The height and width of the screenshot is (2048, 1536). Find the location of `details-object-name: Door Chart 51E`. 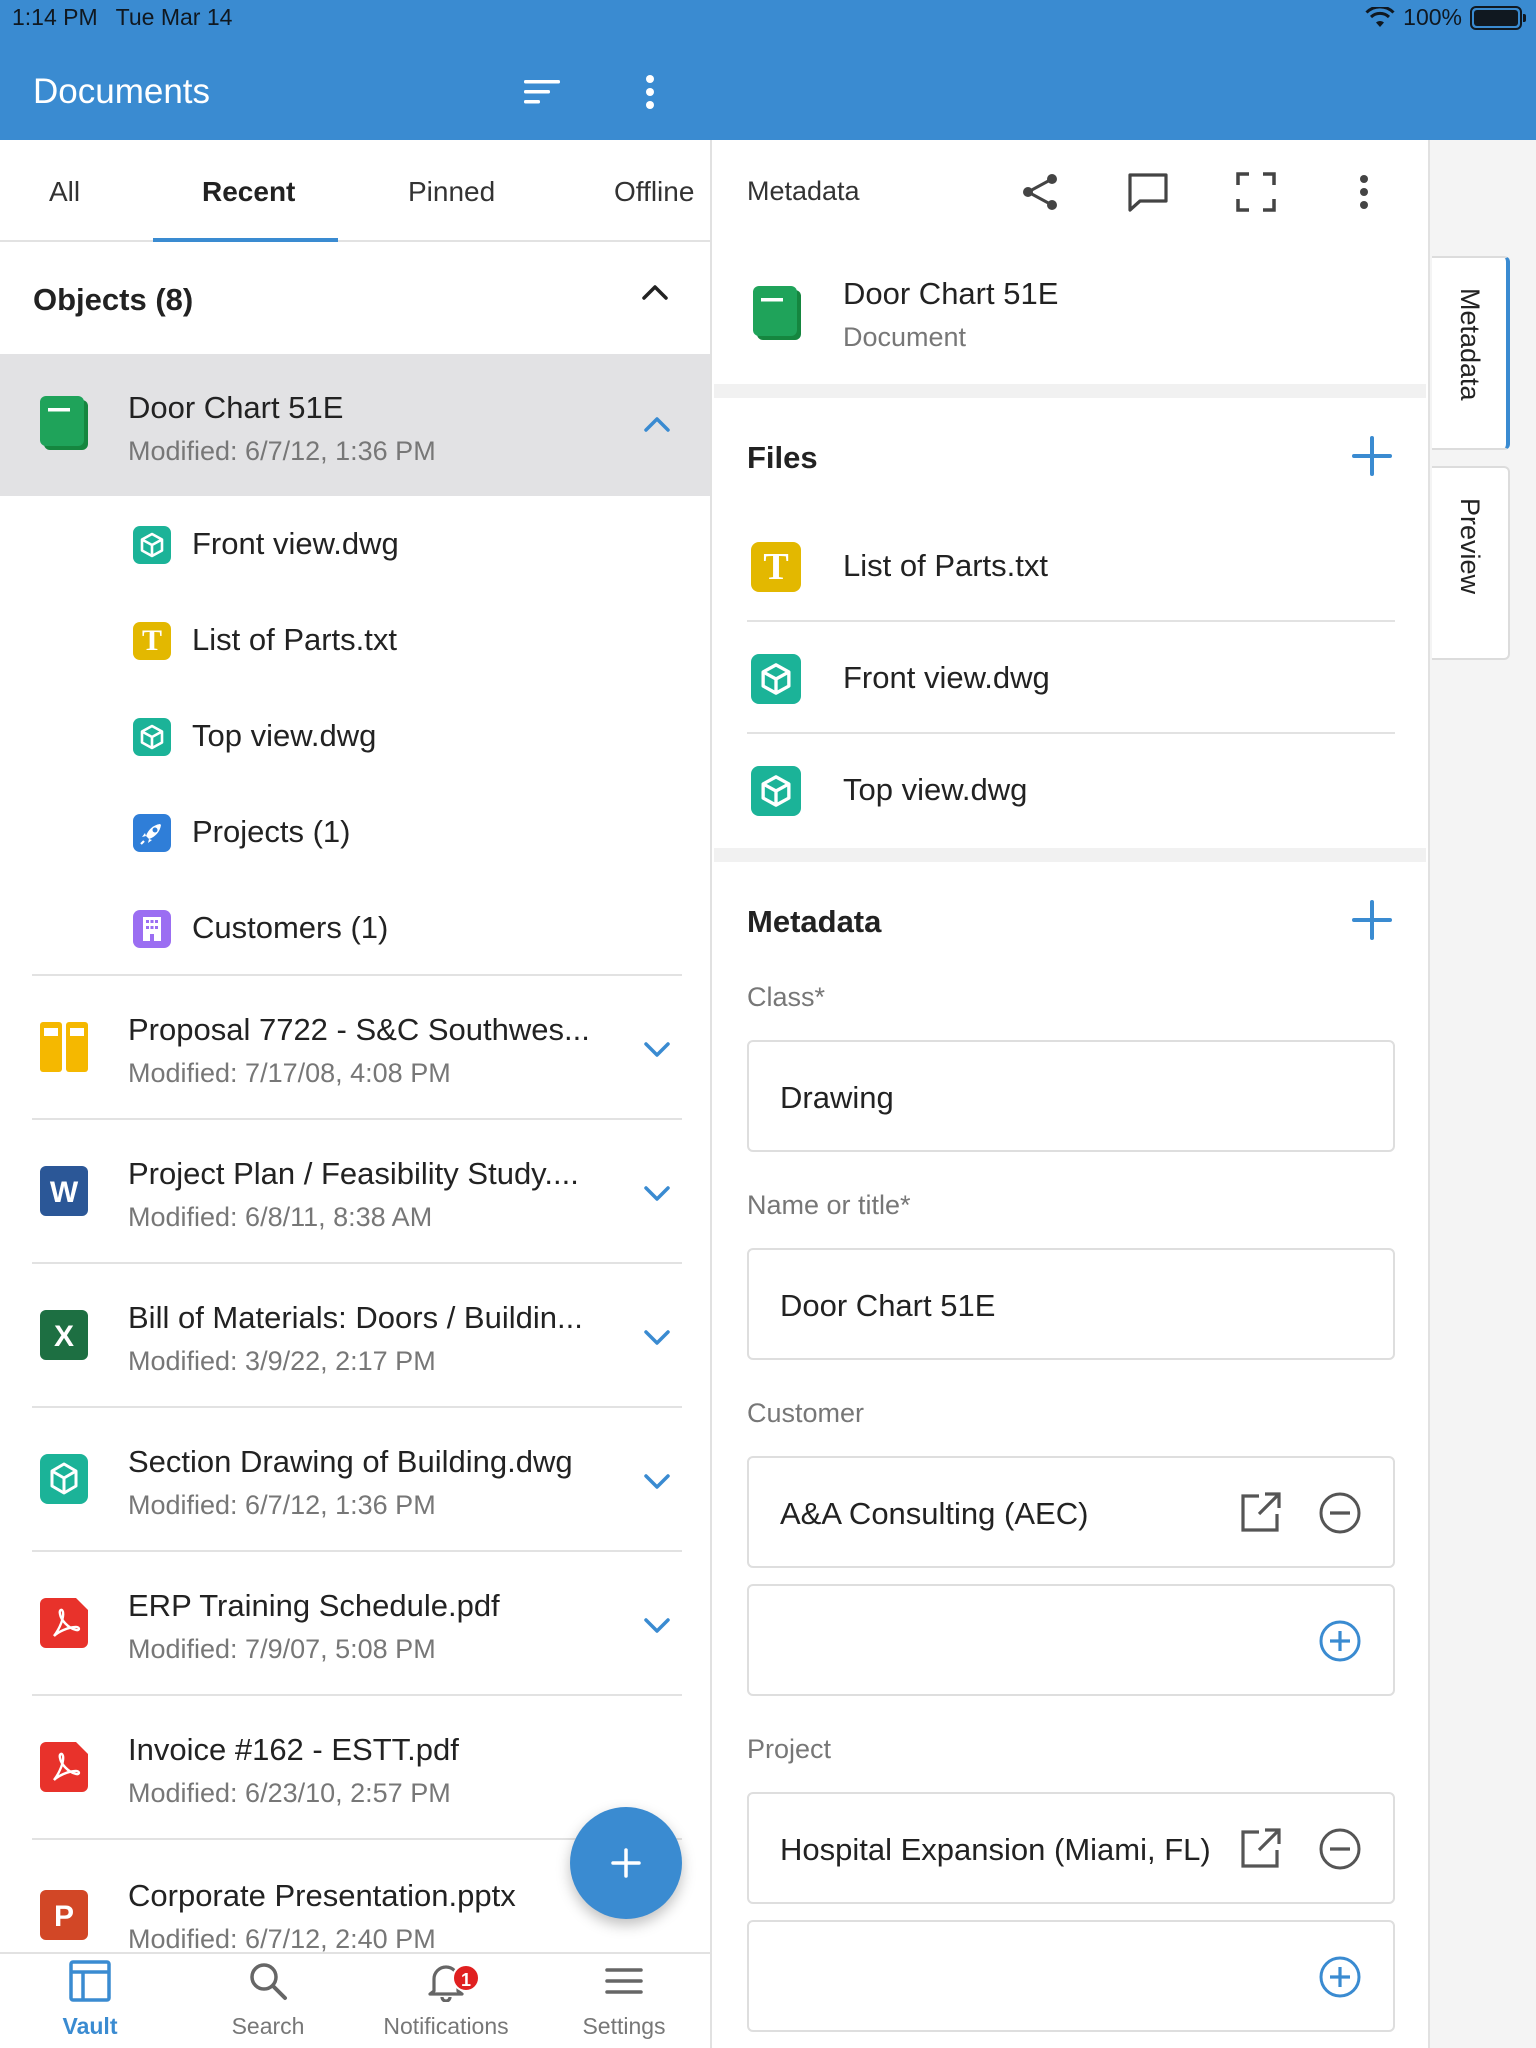

details-object-name: Door Chart 51E is located at coordinates (951, 293).